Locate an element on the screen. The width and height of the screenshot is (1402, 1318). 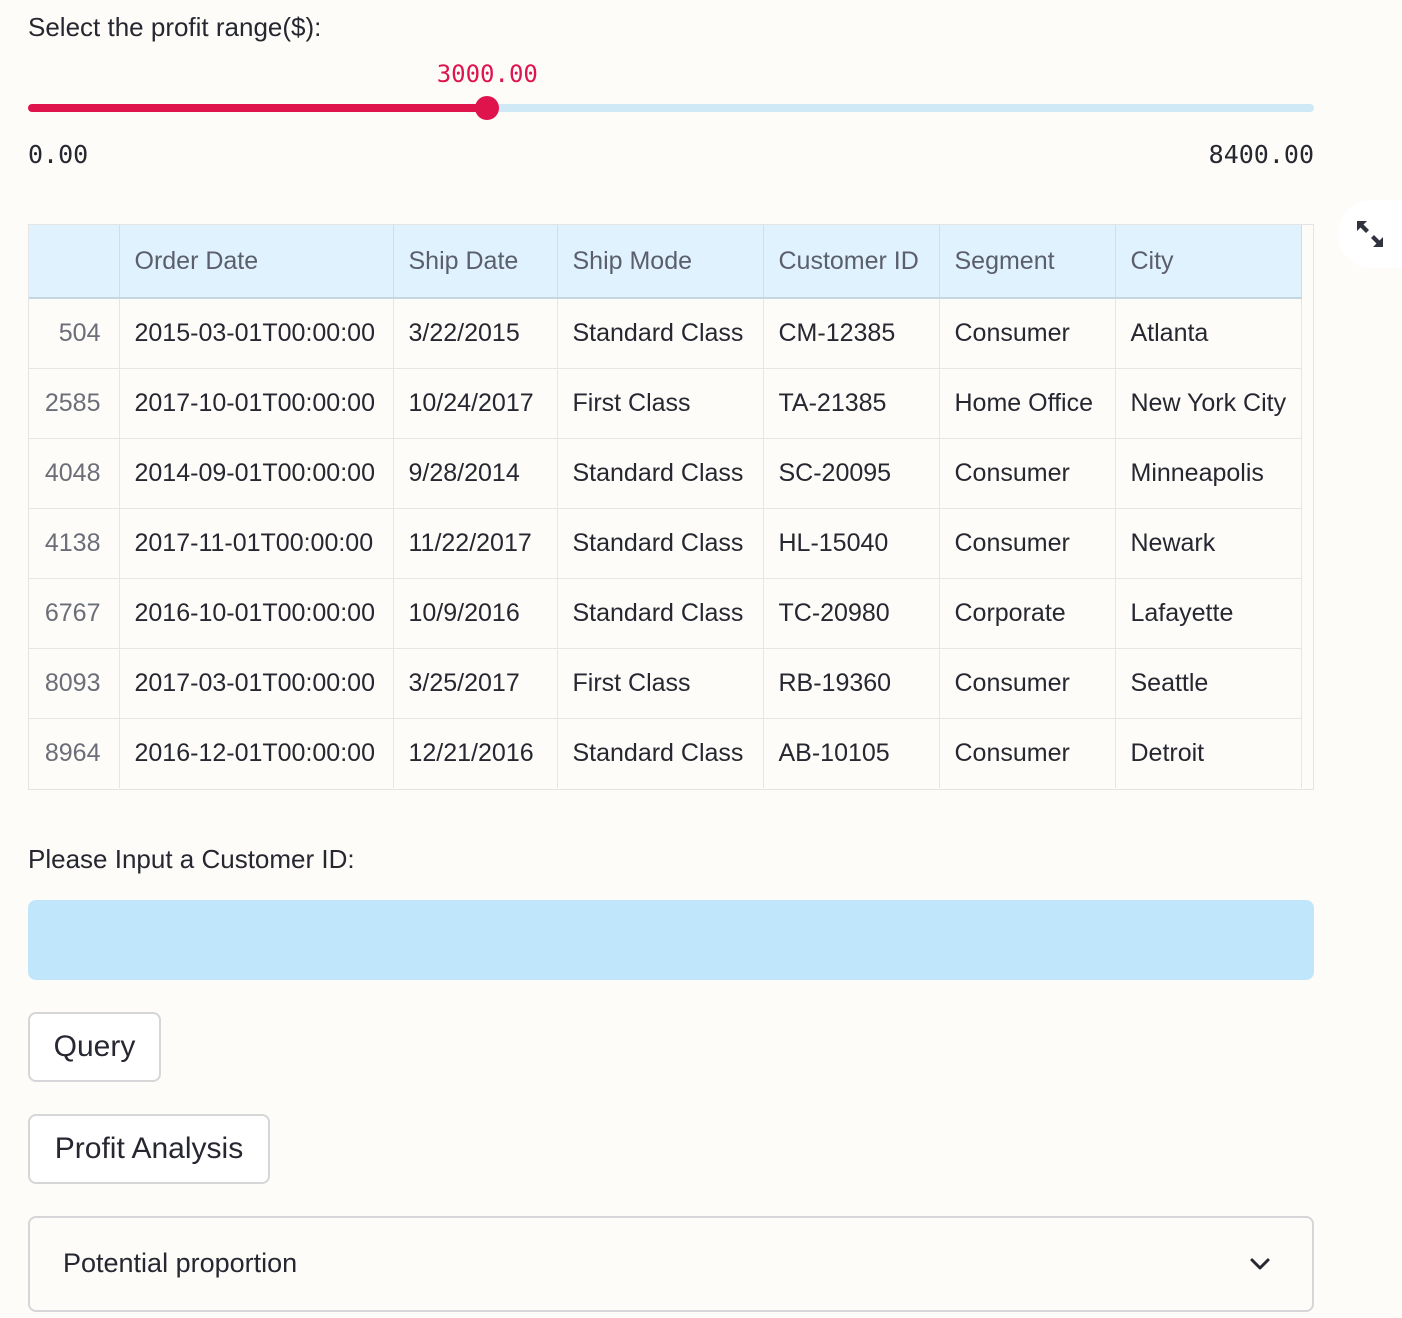
table-cell: CM-12385 is located at coordinates (851, 333).